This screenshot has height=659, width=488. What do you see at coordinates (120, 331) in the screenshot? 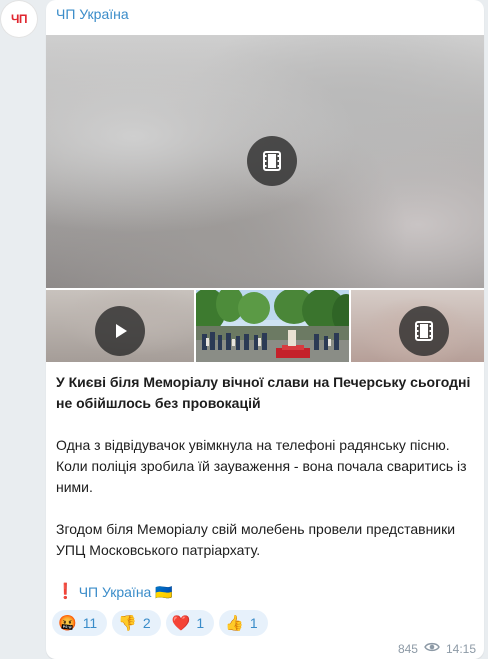
I see `play-icon` at bounding box center [120, 331].